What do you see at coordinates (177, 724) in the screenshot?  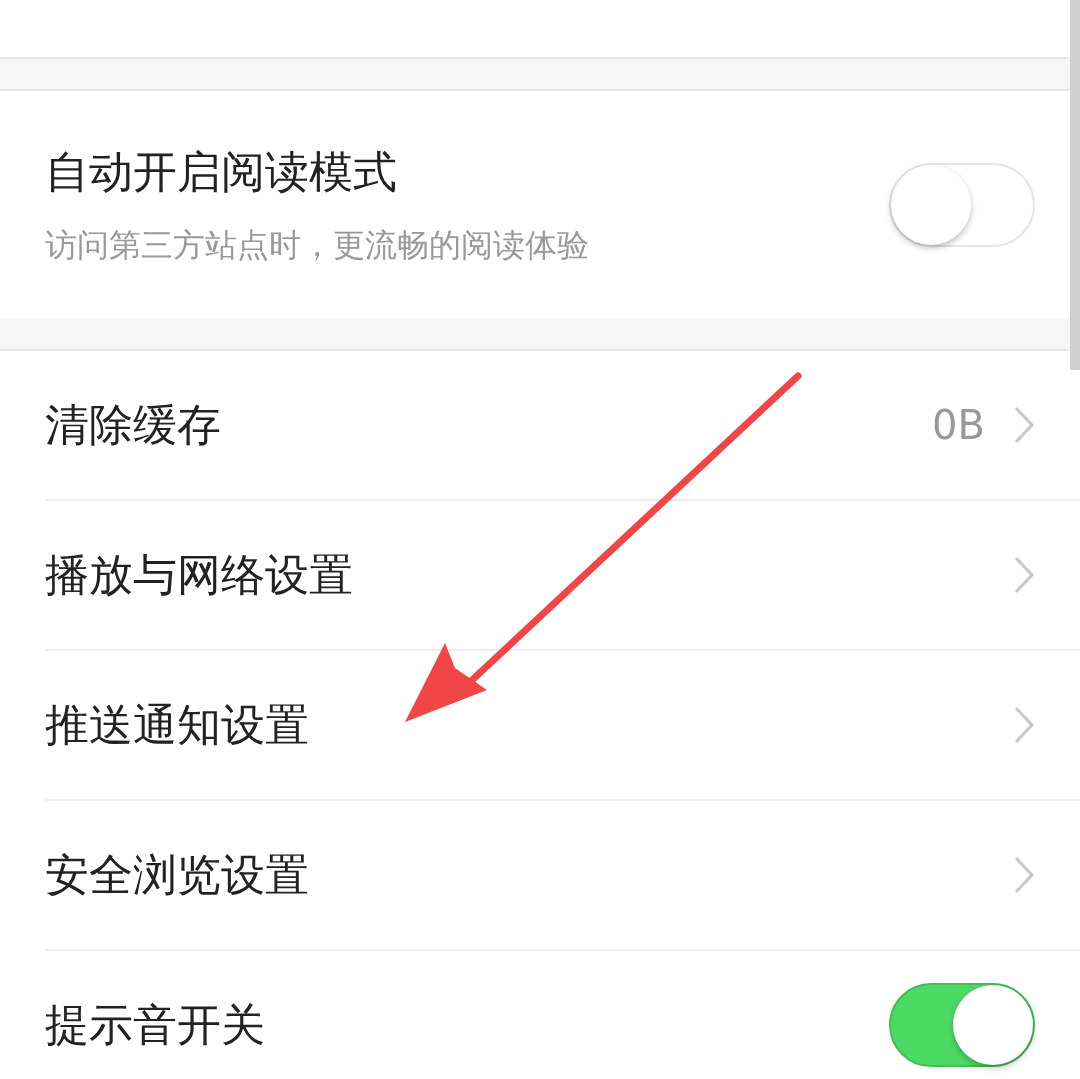 I see `setting-title: 推送通知设置` at bounding box center [177, 724].